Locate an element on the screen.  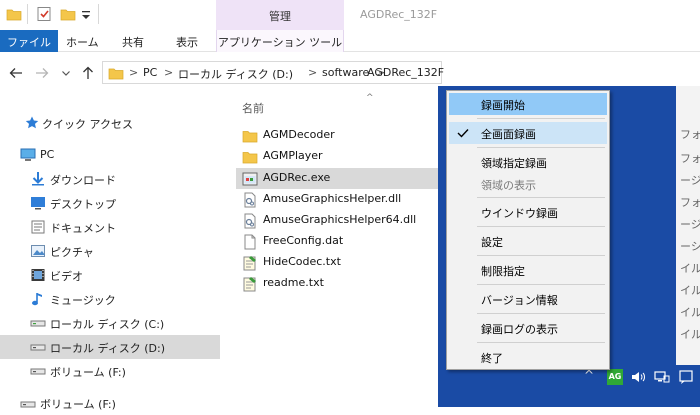
column-header-name: 名前 is located at coordinates (253, 108).